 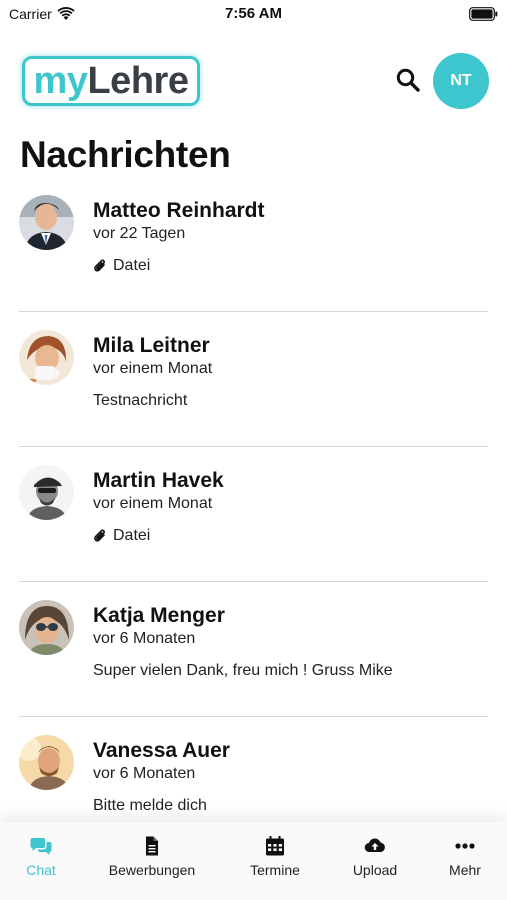 I want to click on tab-bewerbungen: Bewerbungen, so click(x=152, y=857).